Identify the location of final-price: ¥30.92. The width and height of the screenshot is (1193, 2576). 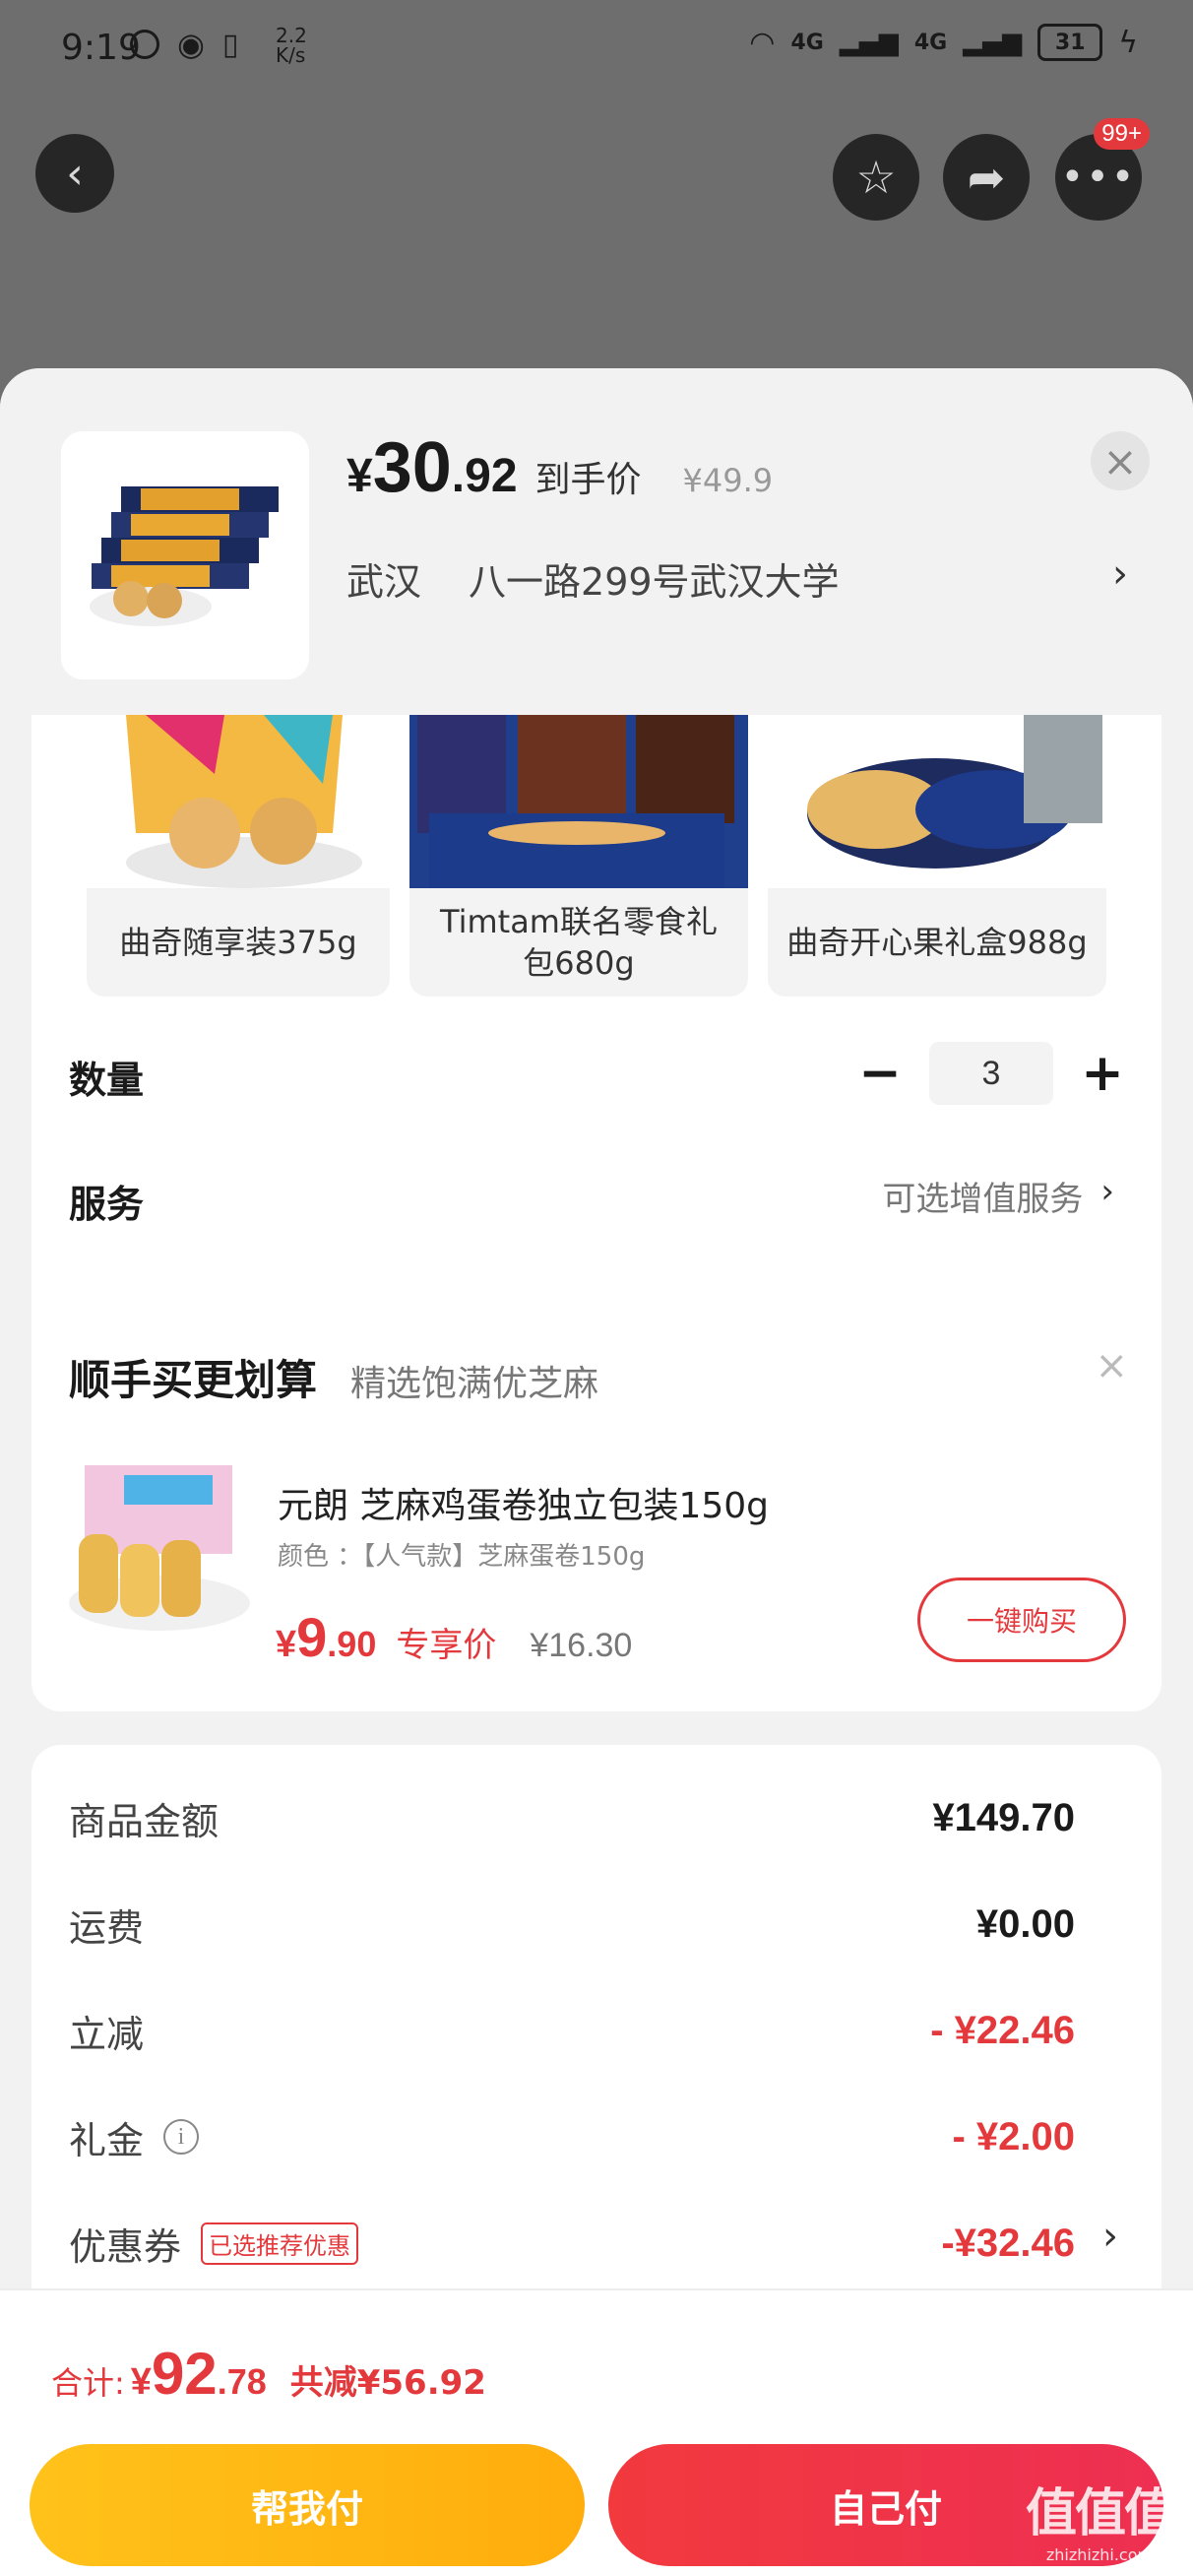
(432, 467).